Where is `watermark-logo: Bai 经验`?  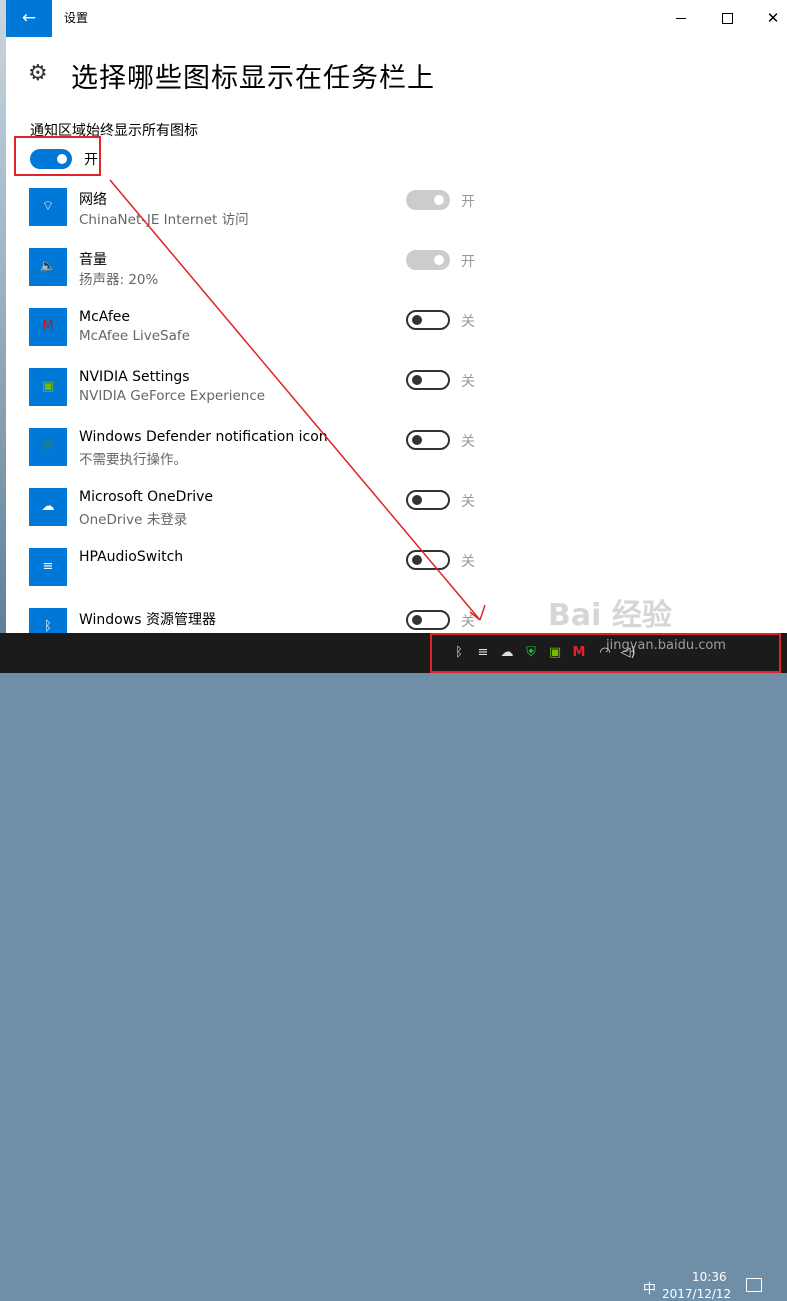 watermark-logo: Bai 经验 is located at coordinates (610, 615).